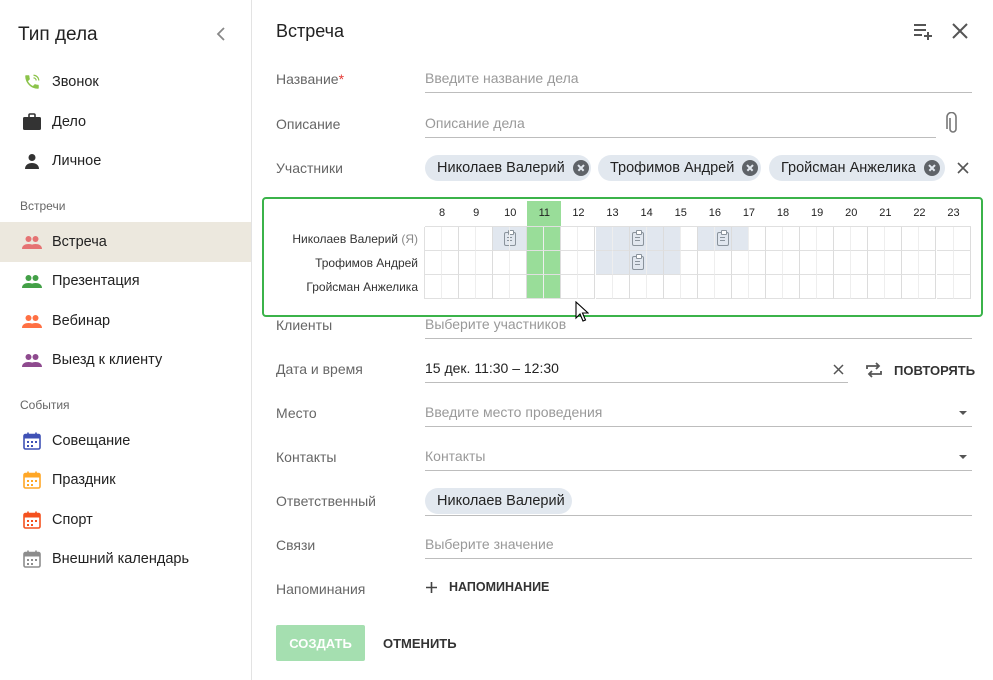 This screenshot has height=680, width=993. I want to click on participant-chip: Трофимов Андрей, so click(679, 168).